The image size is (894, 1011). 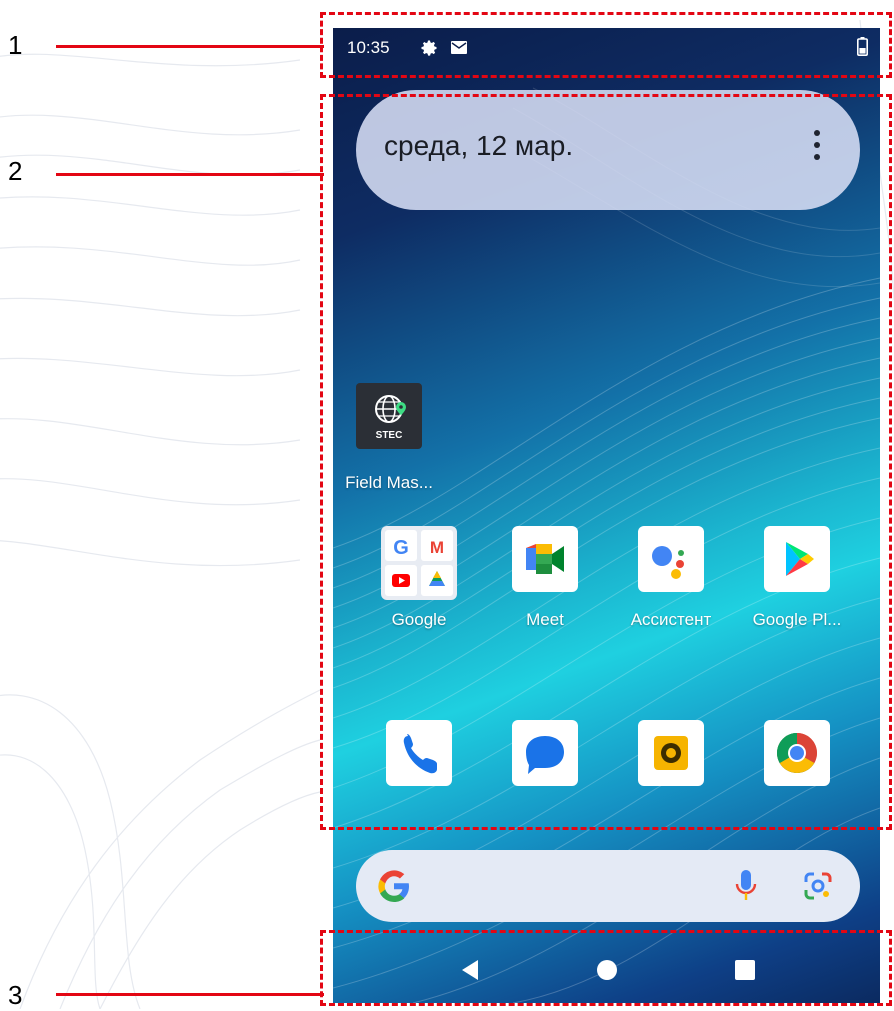 What do you see at coordinates (606, 45) in the screenshot?
I see `annotation-box-status-bar` at bounding box center [606, 45].